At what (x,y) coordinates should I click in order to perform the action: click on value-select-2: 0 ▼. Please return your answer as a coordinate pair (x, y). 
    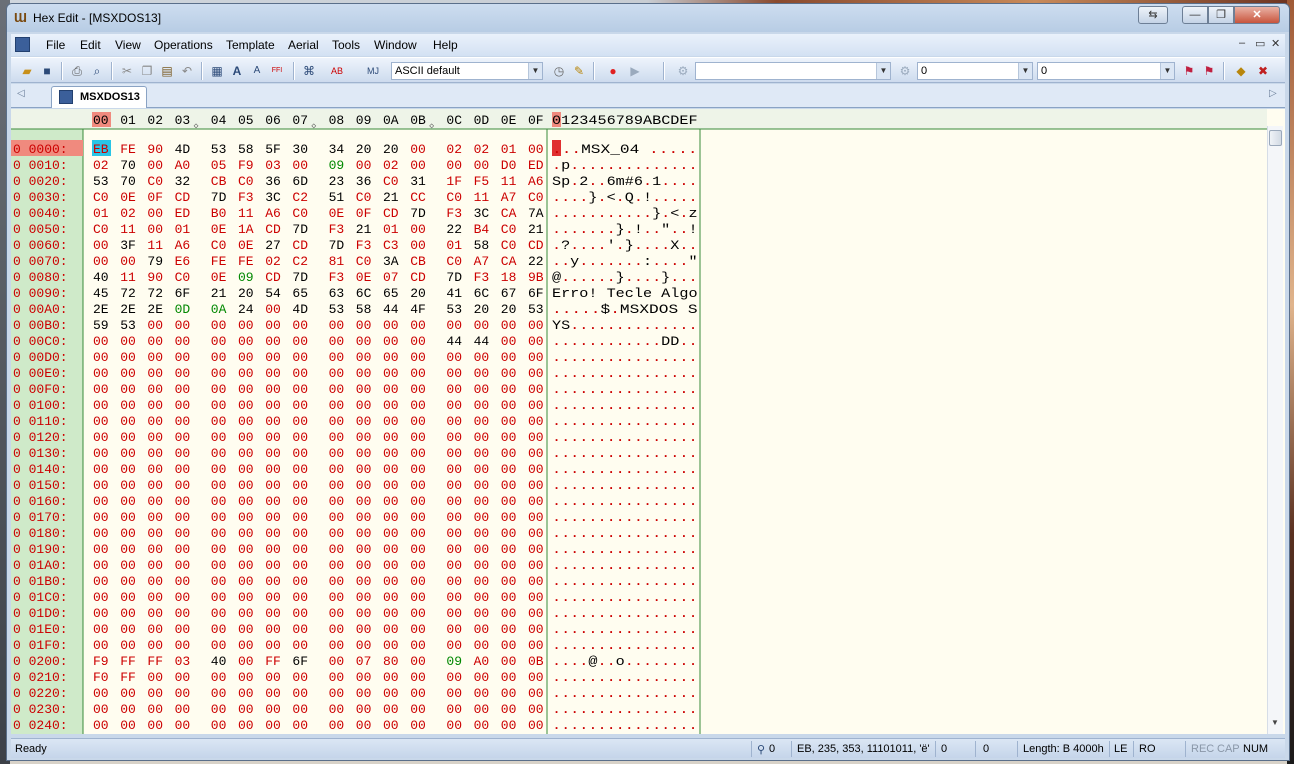
    Looking at the image, I should click on (1106, 71).